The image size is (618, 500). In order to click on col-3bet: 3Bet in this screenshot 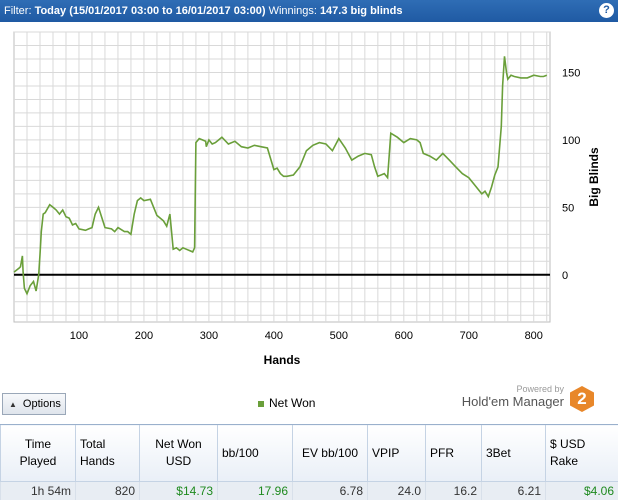, I will do `click(513, 453)`.